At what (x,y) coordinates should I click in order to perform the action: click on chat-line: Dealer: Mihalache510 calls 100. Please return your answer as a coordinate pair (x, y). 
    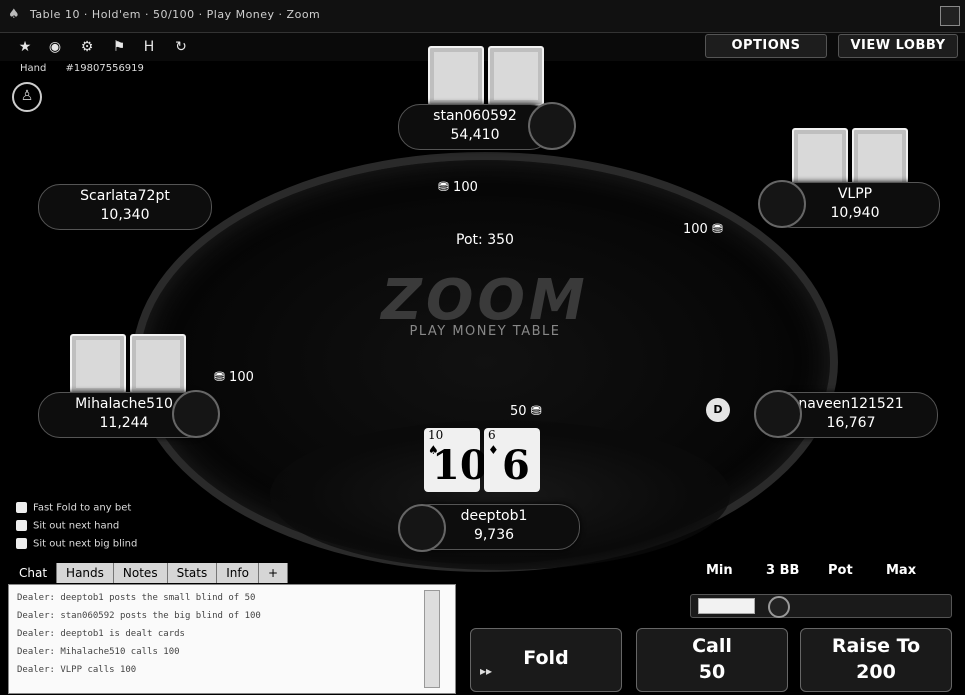
    Looking at the image, I should click on (98, 652).